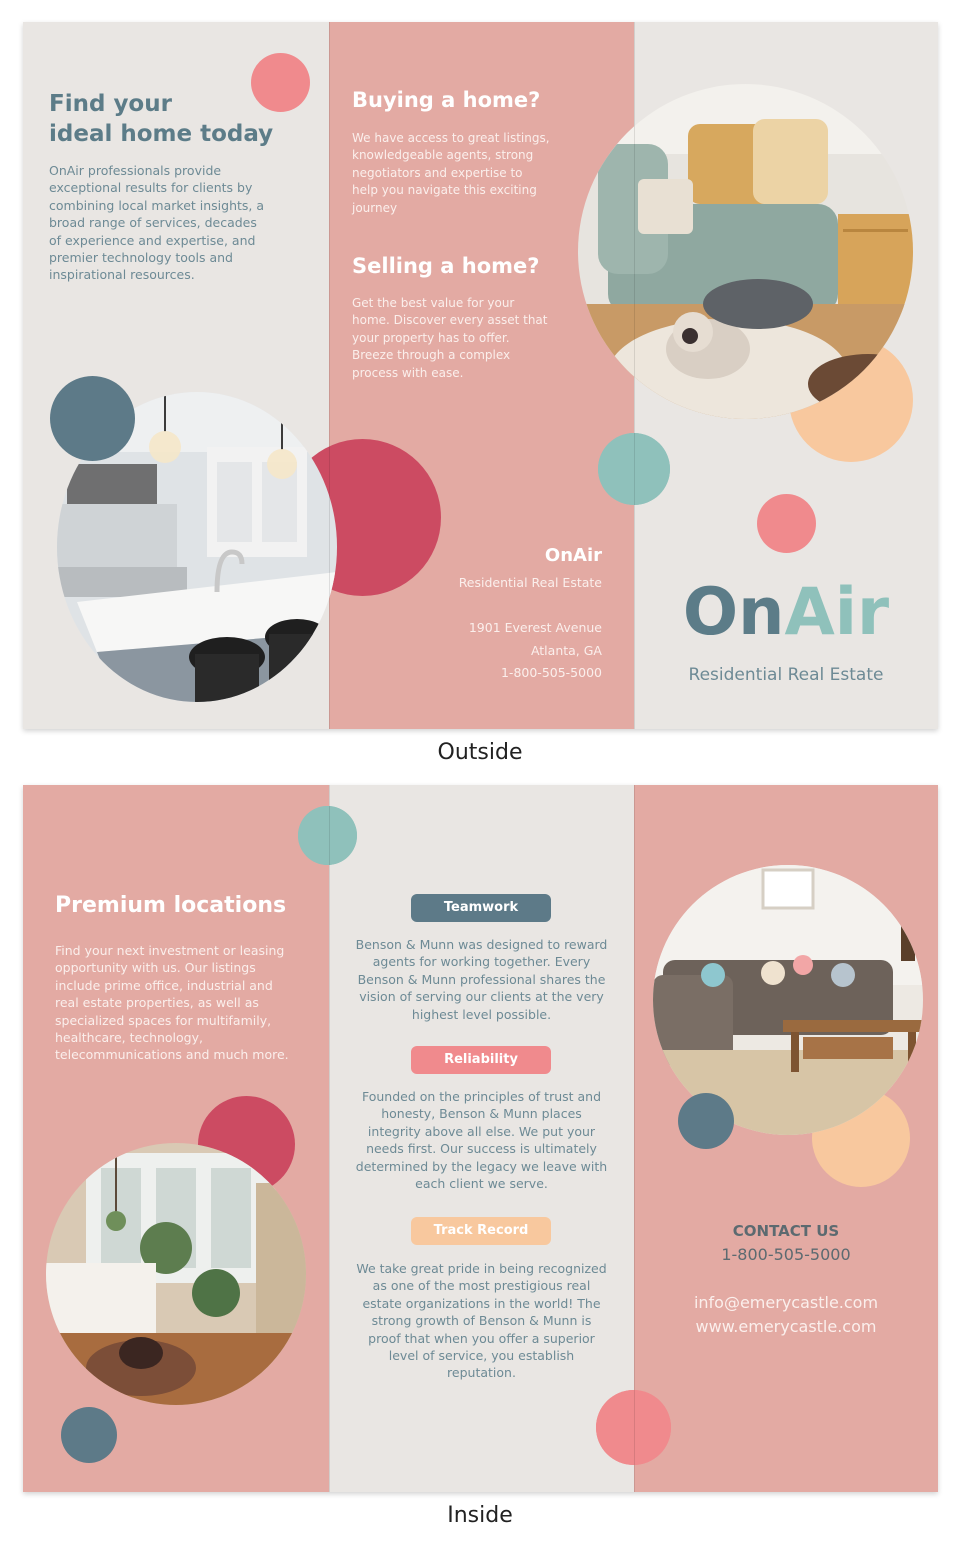 The height and width of the screenshot is (1548, 960). Describe the element at coordinates (566, 650) in the screenshot. I see `address-line-2: Atlanta, GA` at that location.